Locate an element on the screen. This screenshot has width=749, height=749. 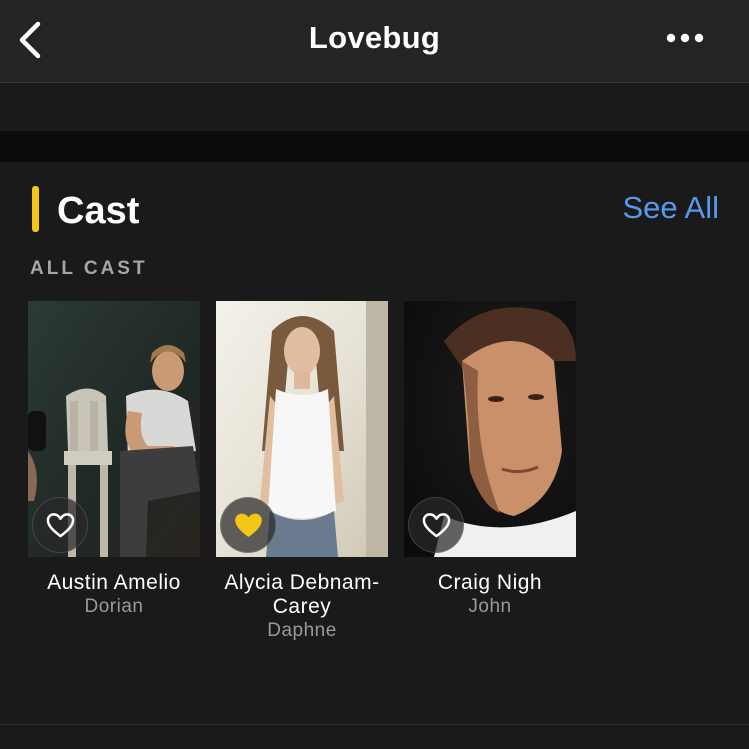
character-name: Daphne is located at coordinates (302, 630).